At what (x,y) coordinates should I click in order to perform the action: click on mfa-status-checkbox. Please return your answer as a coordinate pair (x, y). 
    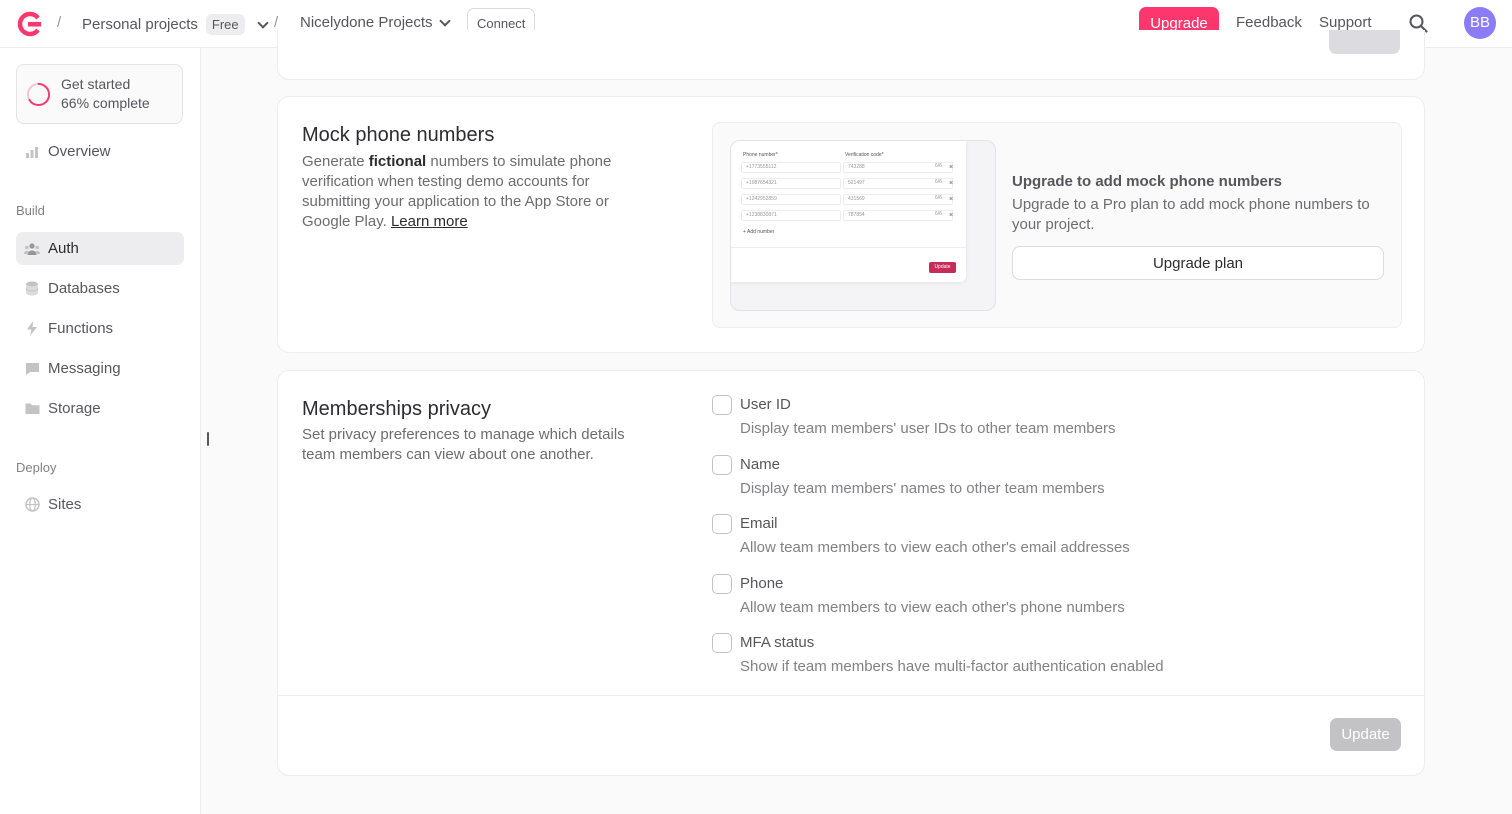
    Looking at the image, I should click on (722, 643).